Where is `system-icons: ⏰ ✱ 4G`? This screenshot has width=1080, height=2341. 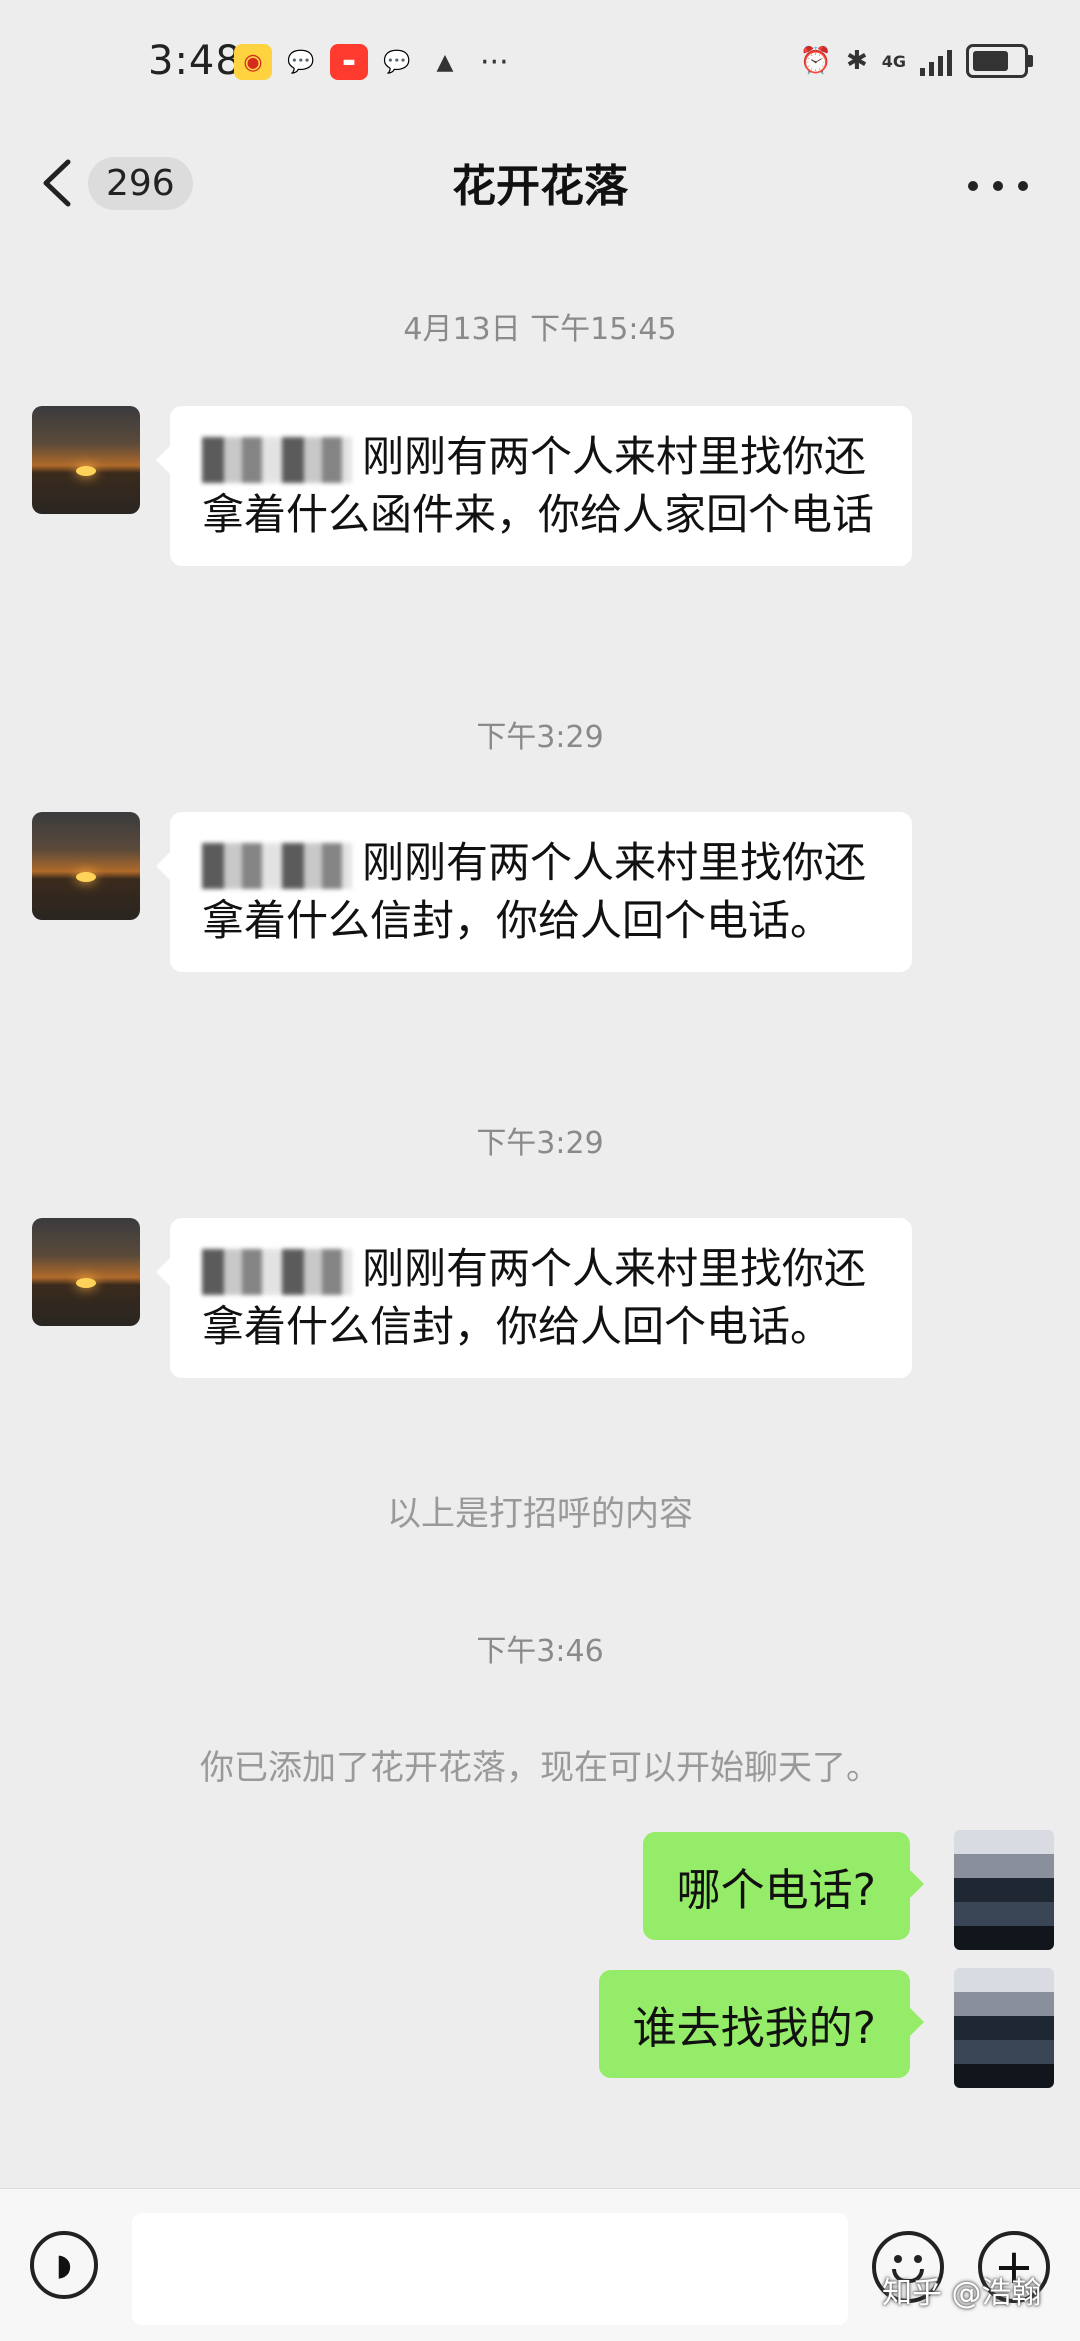
system-icons: ⏰ ✱ 4G is located at coordinates (916, 61).